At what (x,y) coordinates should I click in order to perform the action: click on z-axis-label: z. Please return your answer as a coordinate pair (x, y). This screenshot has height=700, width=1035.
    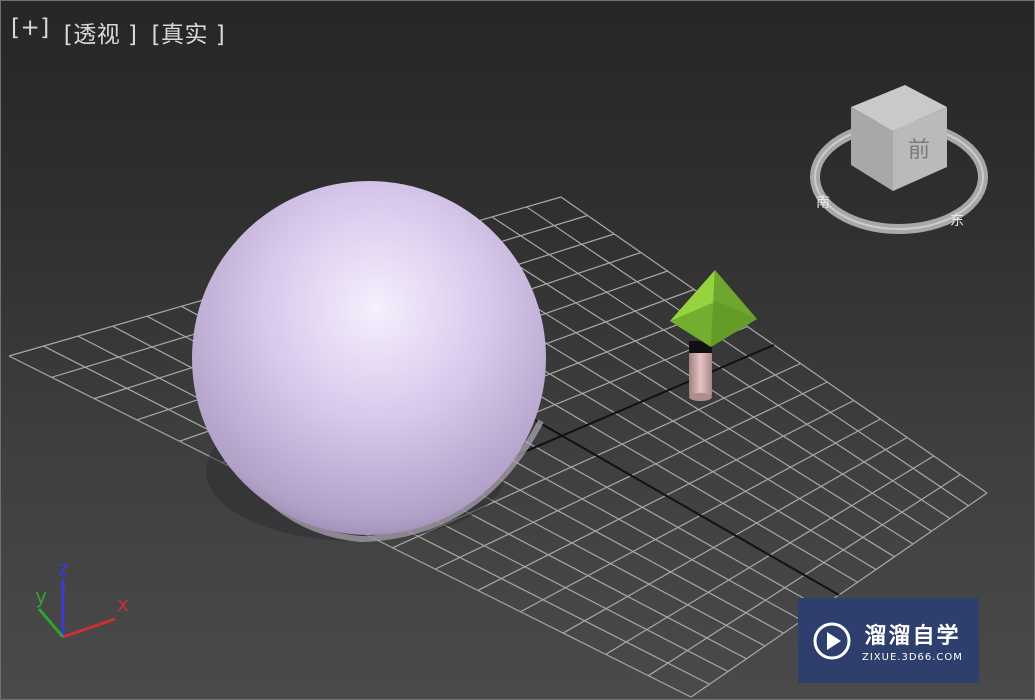
    Looking at the image, I should click on (63, 568).